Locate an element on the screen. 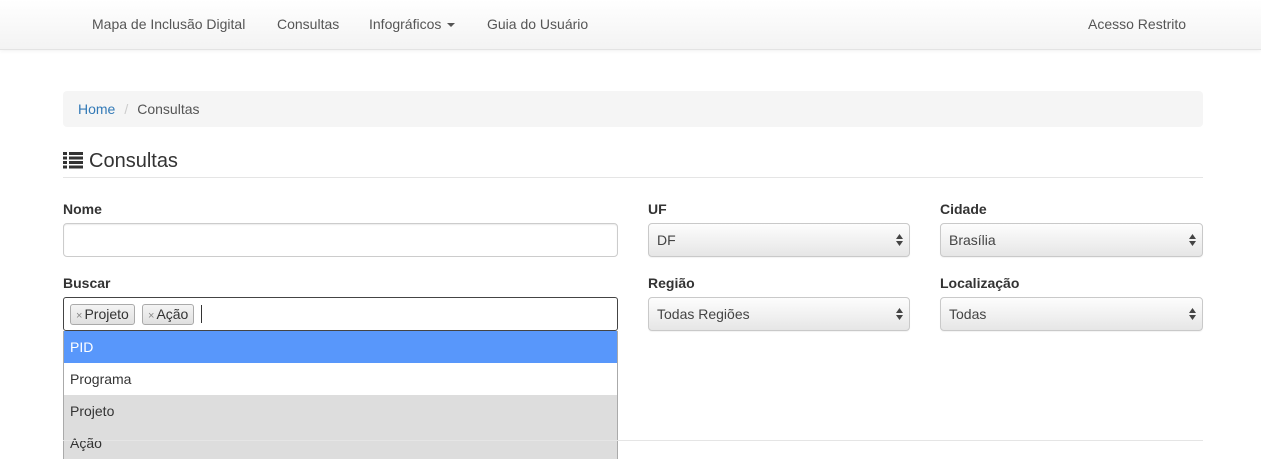 Image resolution: width=1261 pixels, height=464 pixels. page-title-text: Consultas is located at coordinates (133, 161).